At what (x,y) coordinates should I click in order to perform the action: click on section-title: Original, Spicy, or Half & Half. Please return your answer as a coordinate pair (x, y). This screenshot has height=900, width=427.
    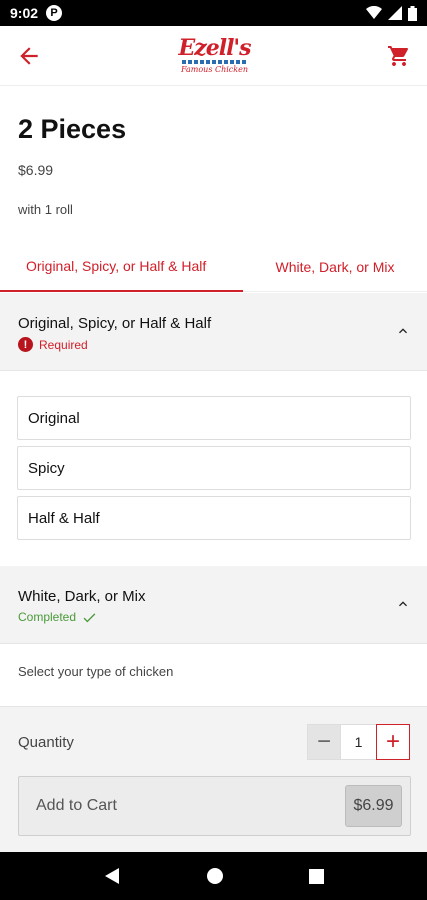
    Looking at the image, I should click on (115, 323).